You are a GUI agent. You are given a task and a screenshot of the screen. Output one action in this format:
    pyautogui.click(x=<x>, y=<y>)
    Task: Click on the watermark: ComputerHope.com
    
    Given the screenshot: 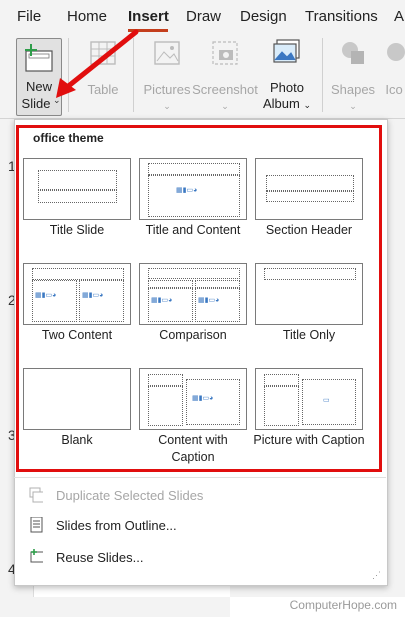 What is the action you would take?
    pyautogui.click(x=343, y=605)
    